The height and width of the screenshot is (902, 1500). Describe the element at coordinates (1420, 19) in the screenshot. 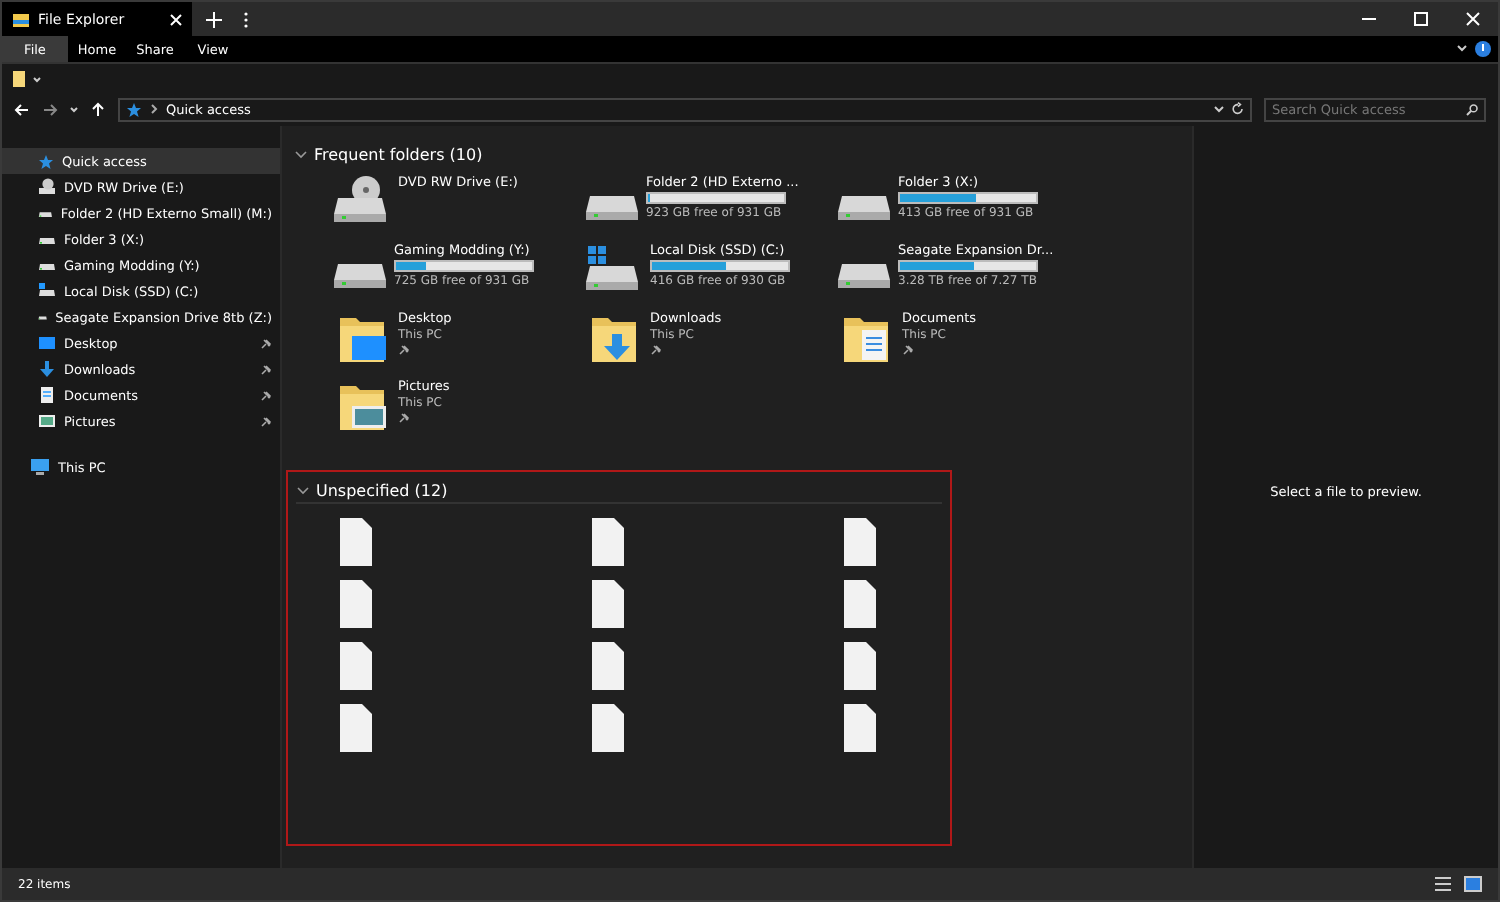

I see `maximize-icon` at that location.